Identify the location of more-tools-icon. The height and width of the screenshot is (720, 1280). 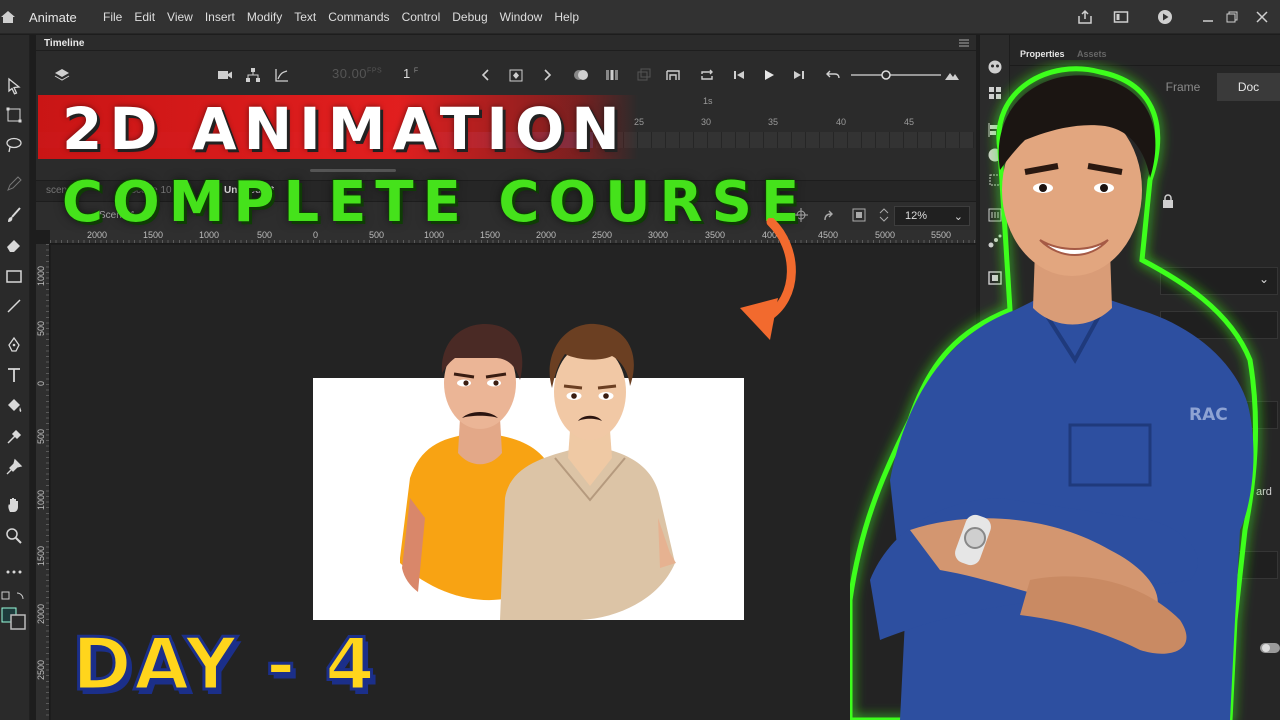
(14, 572).